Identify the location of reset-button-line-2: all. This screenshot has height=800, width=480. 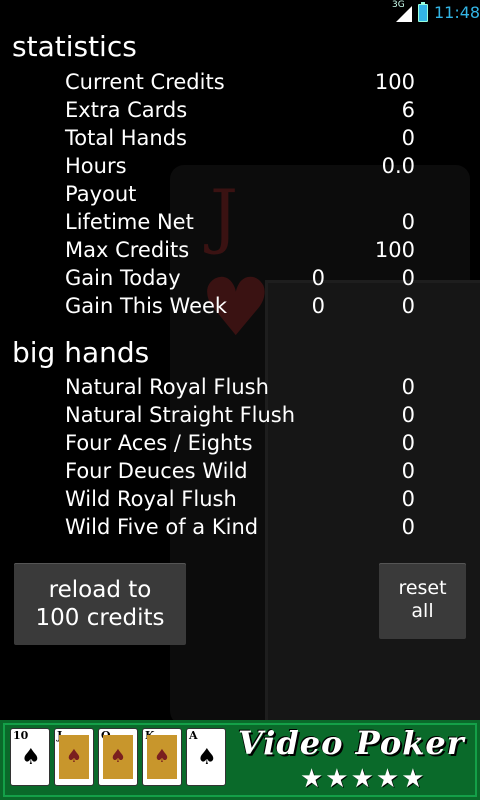
(422, 611).